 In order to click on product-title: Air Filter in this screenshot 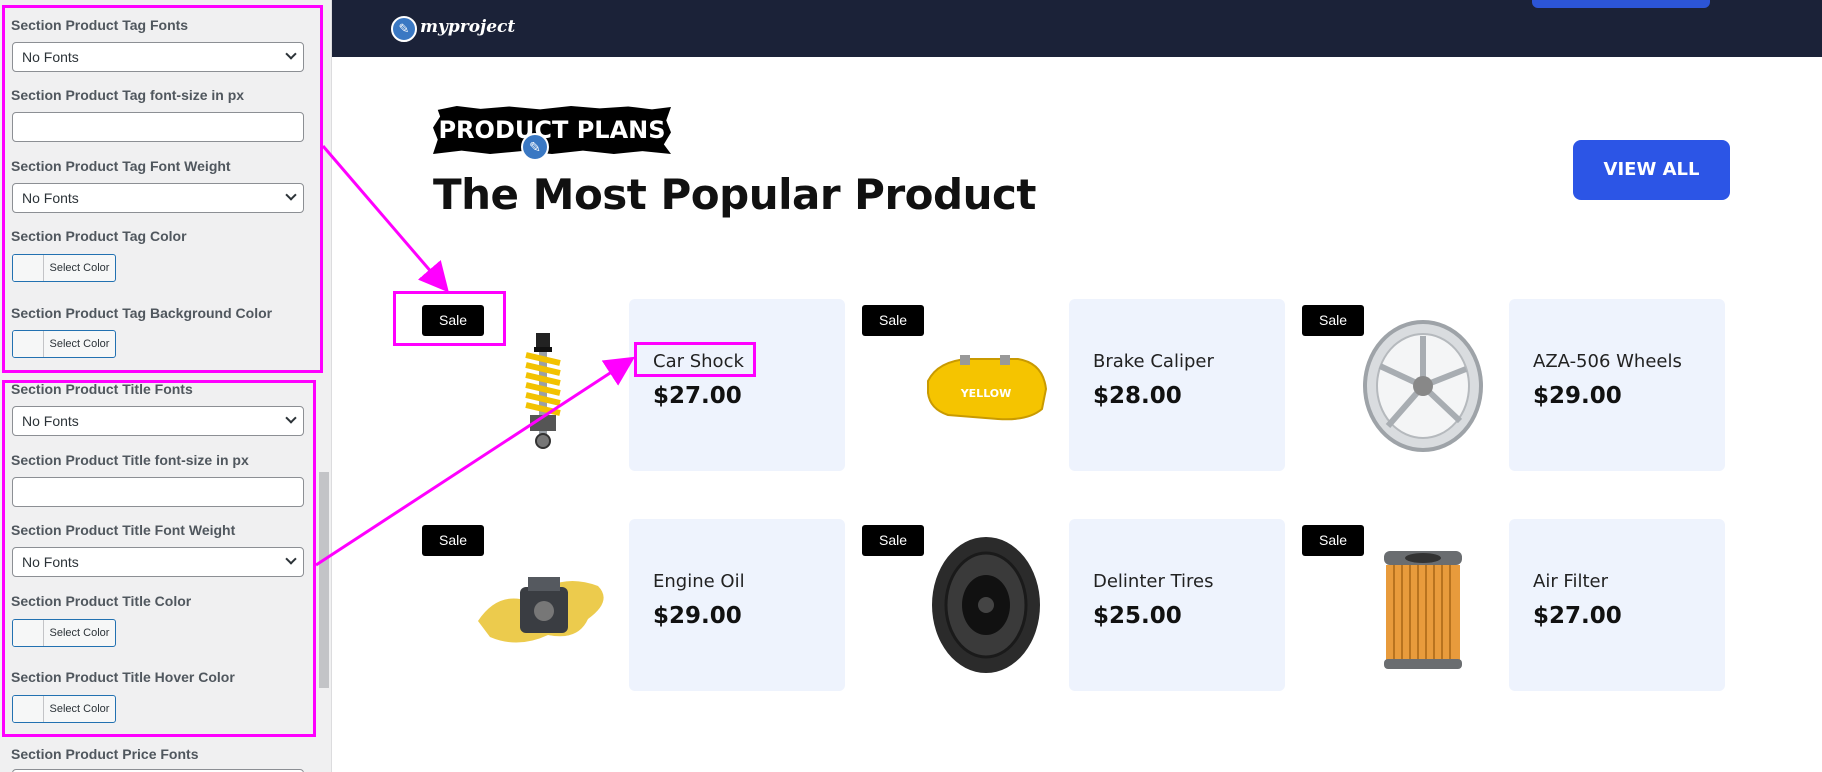, I will do `click(1570, 581)`.